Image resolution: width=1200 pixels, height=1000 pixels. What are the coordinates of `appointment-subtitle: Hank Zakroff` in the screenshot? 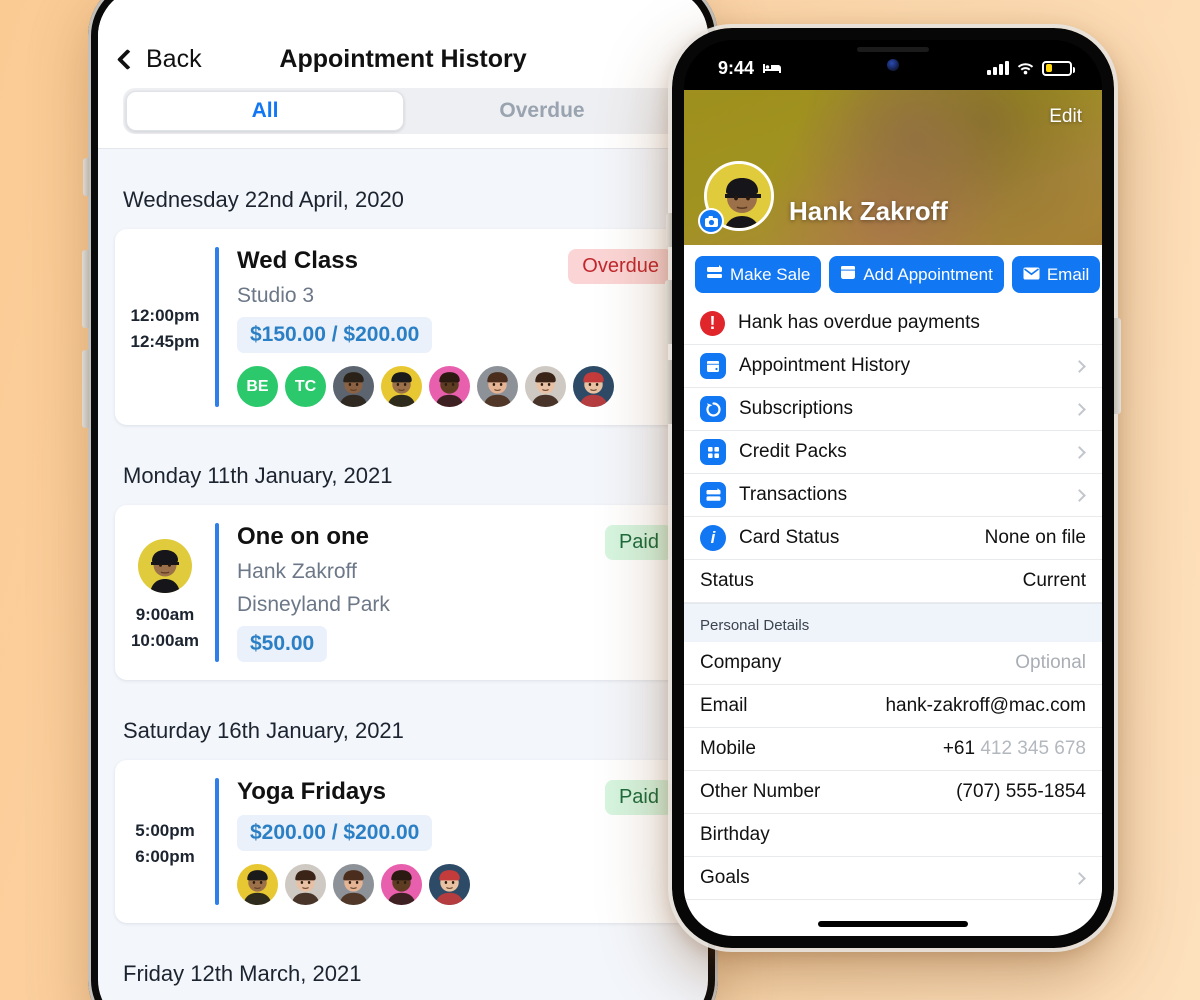 It's located at (297, 571).